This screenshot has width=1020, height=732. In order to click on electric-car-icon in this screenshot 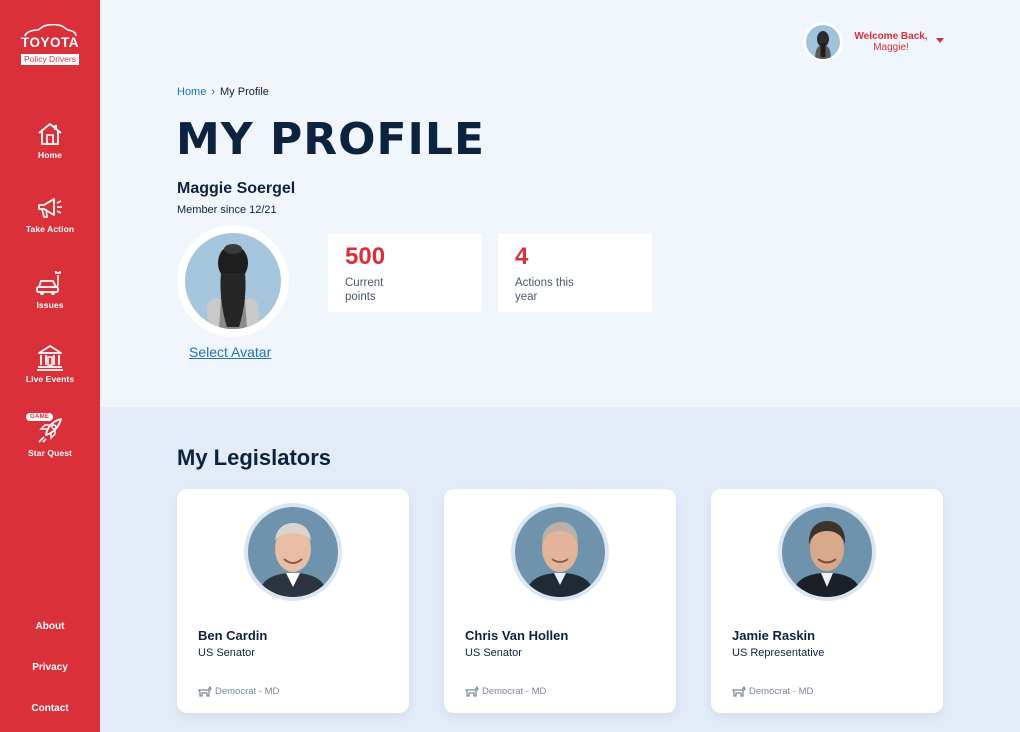, I will do `click(48, 283)`.